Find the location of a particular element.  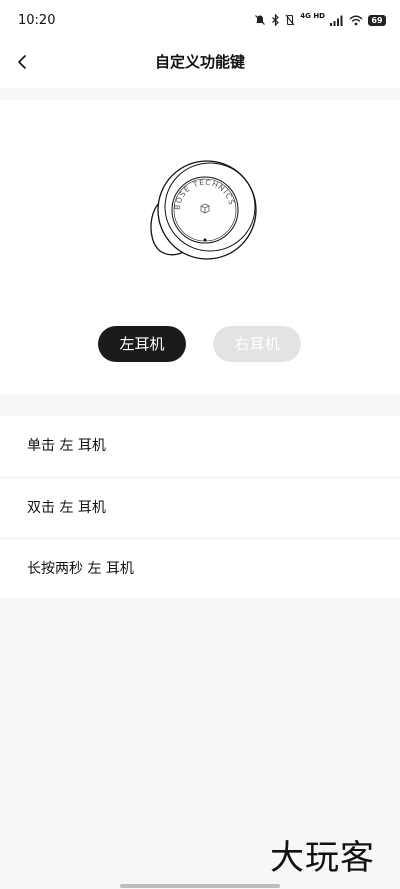

home-indicator is located at coordinates (200, 886).